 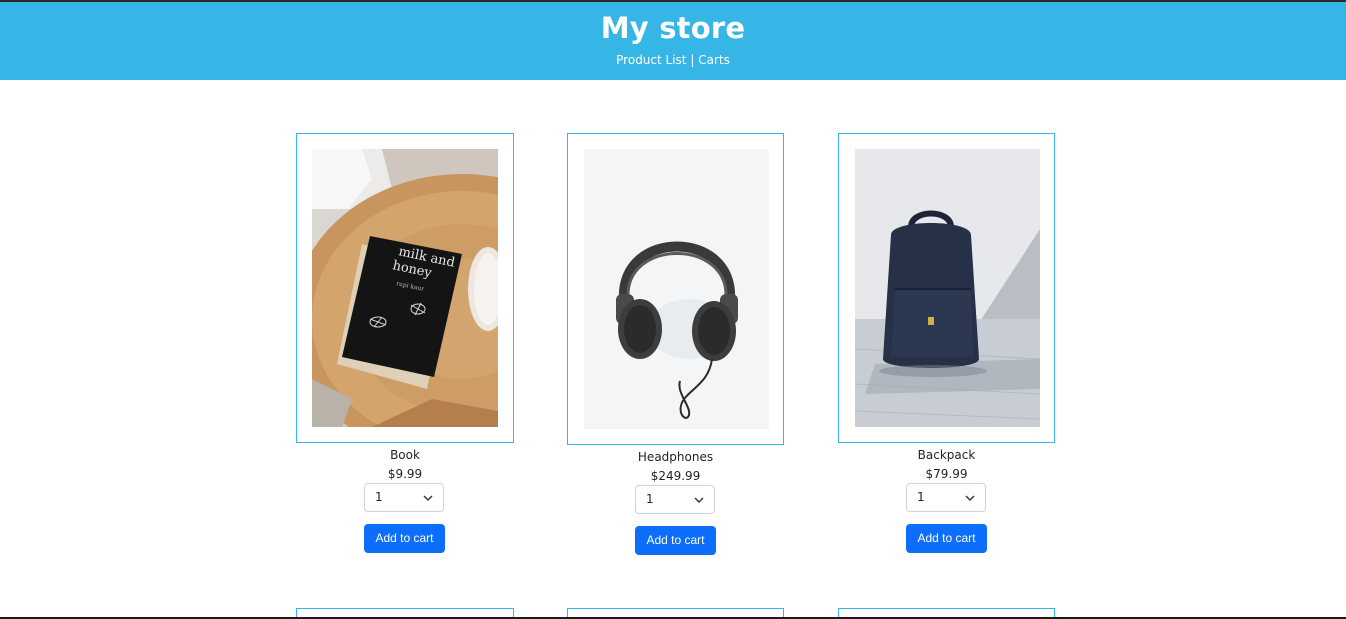 I want to click on main-nav: Product List | Carts, so click(x=673, y=60).